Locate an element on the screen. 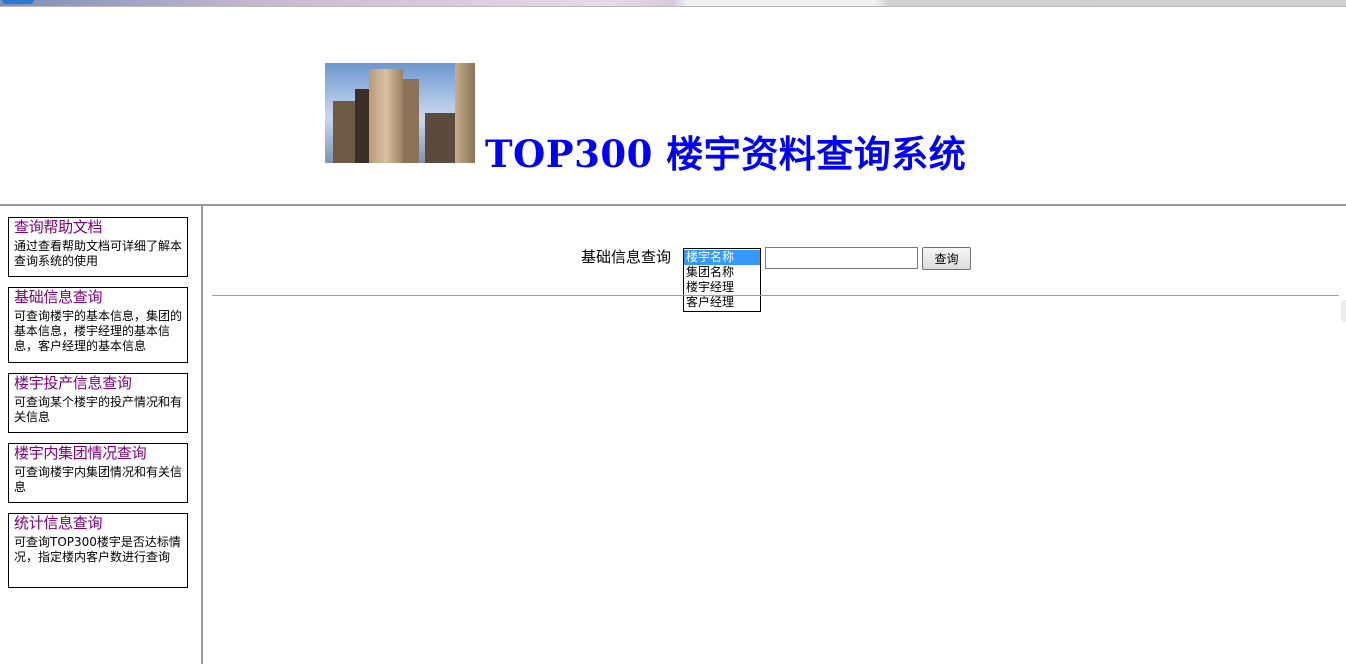 This screenshot has width=1346, height=664. browser-tab-icon is located at coordinates (18, 2).